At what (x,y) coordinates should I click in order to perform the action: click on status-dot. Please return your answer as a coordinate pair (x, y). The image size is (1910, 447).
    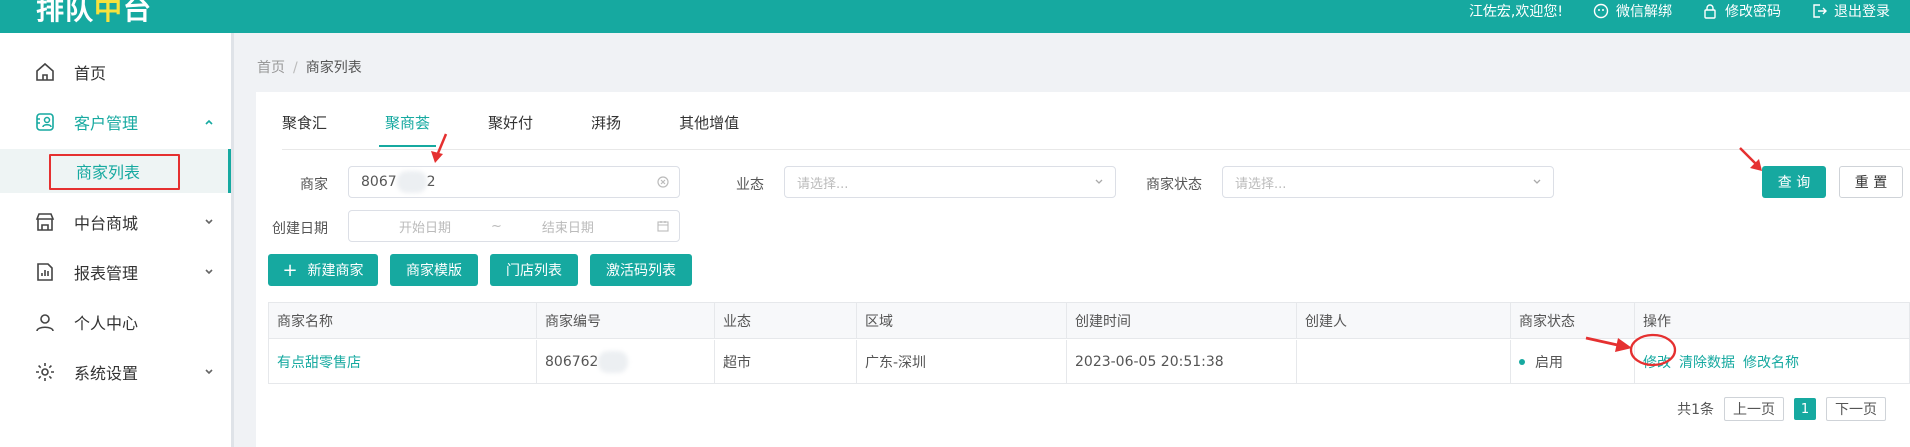
    Looking at the image, I should click on (1522, 361).